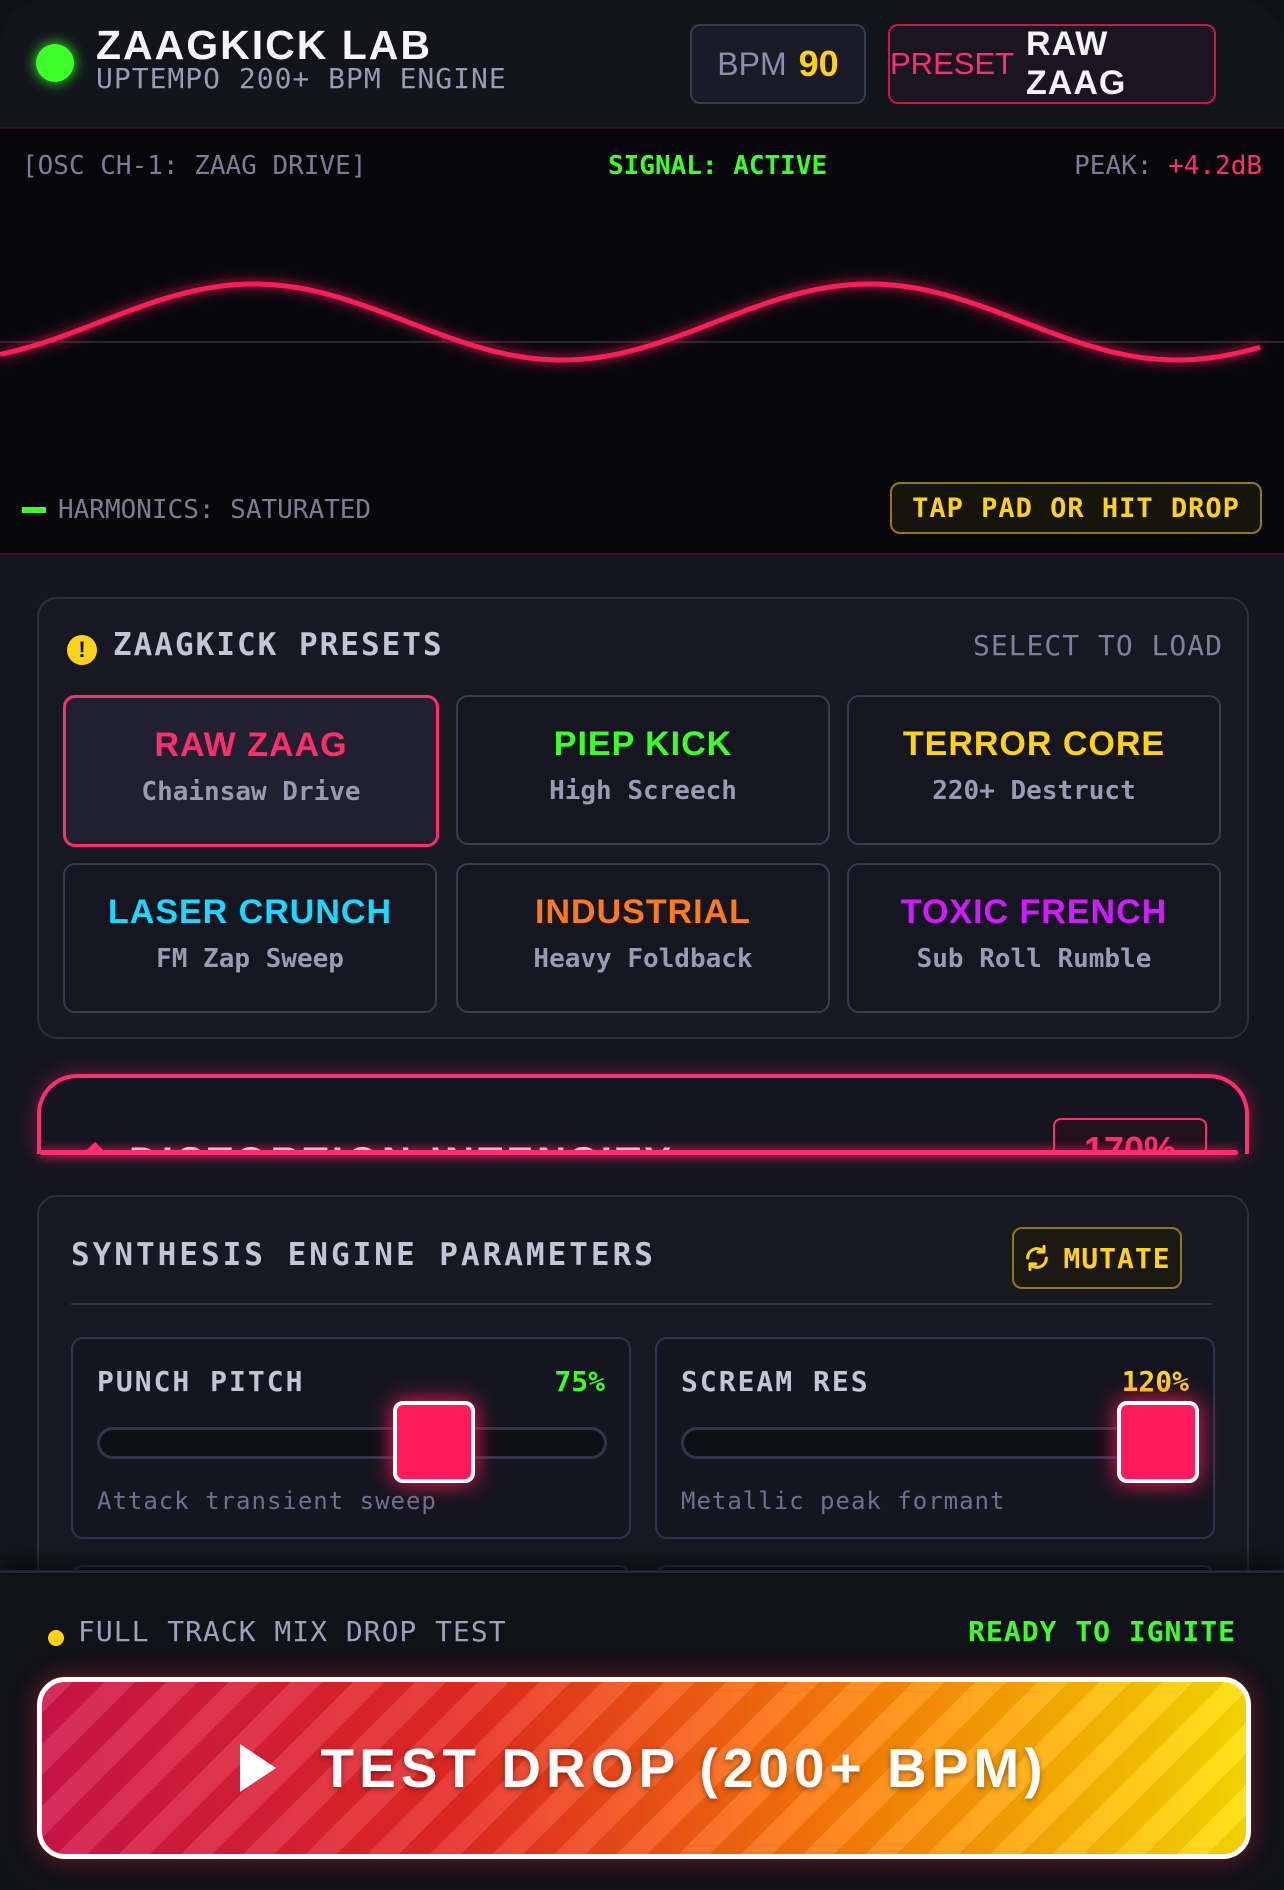 This screenshot has height=1890, width=1284. I want to click on distortion-panel-edge, so click(639, 1152).